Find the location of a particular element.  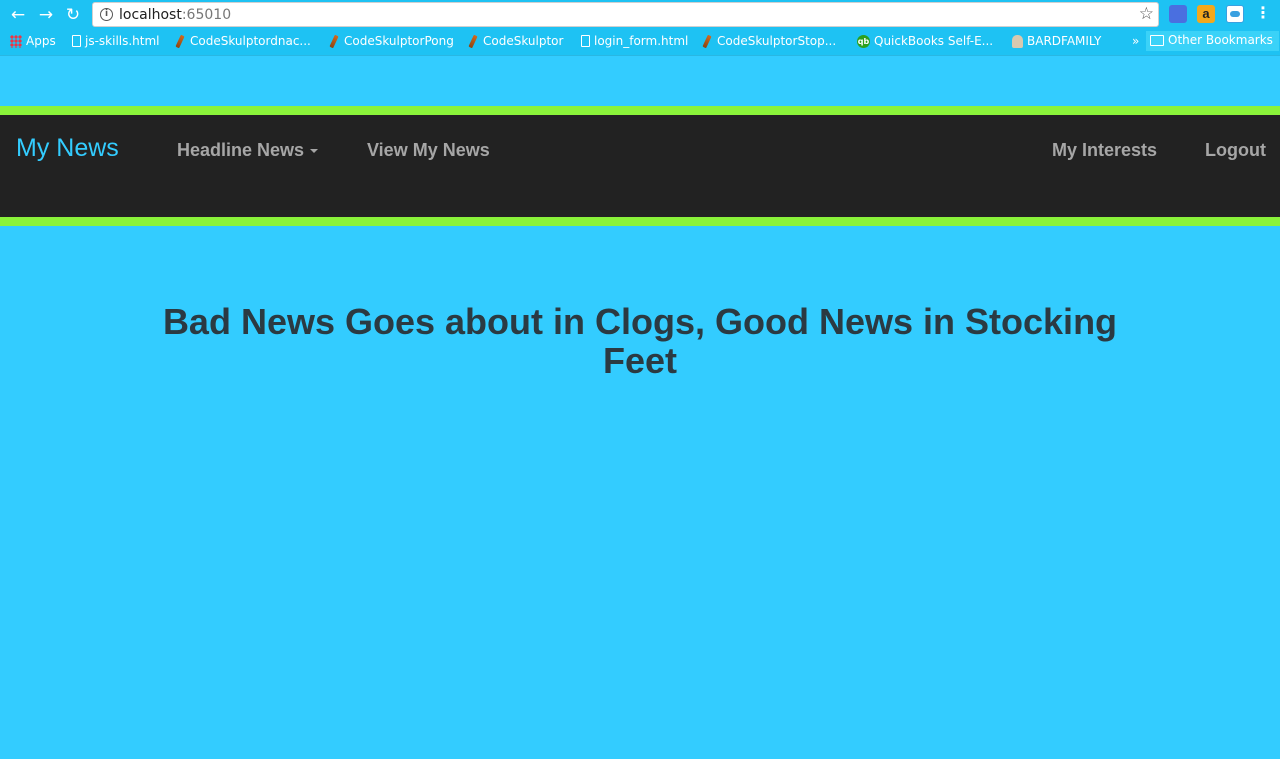

bookmark-codeskulptorpong: CodeSkulptorPong is located at coordinates (391, 41).